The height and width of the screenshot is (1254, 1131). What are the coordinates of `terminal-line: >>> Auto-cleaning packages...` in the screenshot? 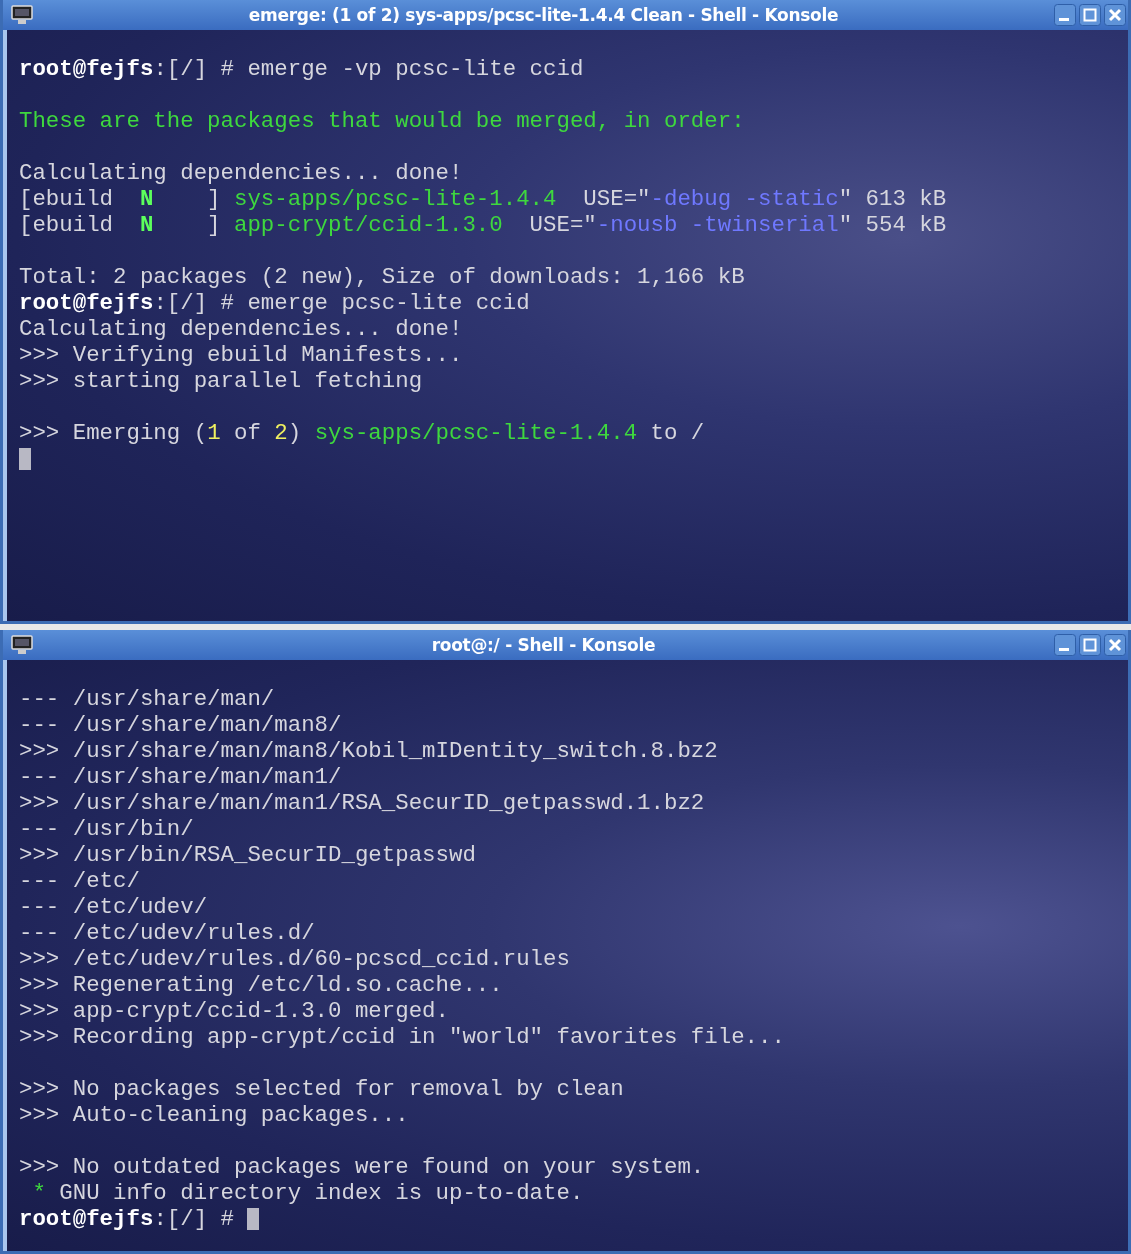 It's located at (214, 1115).